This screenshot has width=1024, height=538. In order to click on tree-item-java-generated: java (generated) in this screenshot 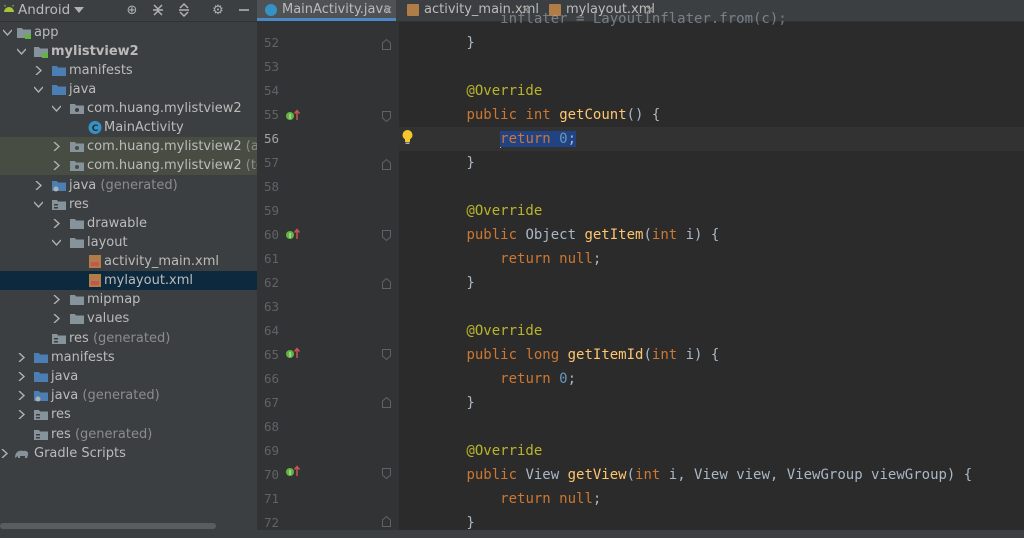, I will do `click(128, 185)`.